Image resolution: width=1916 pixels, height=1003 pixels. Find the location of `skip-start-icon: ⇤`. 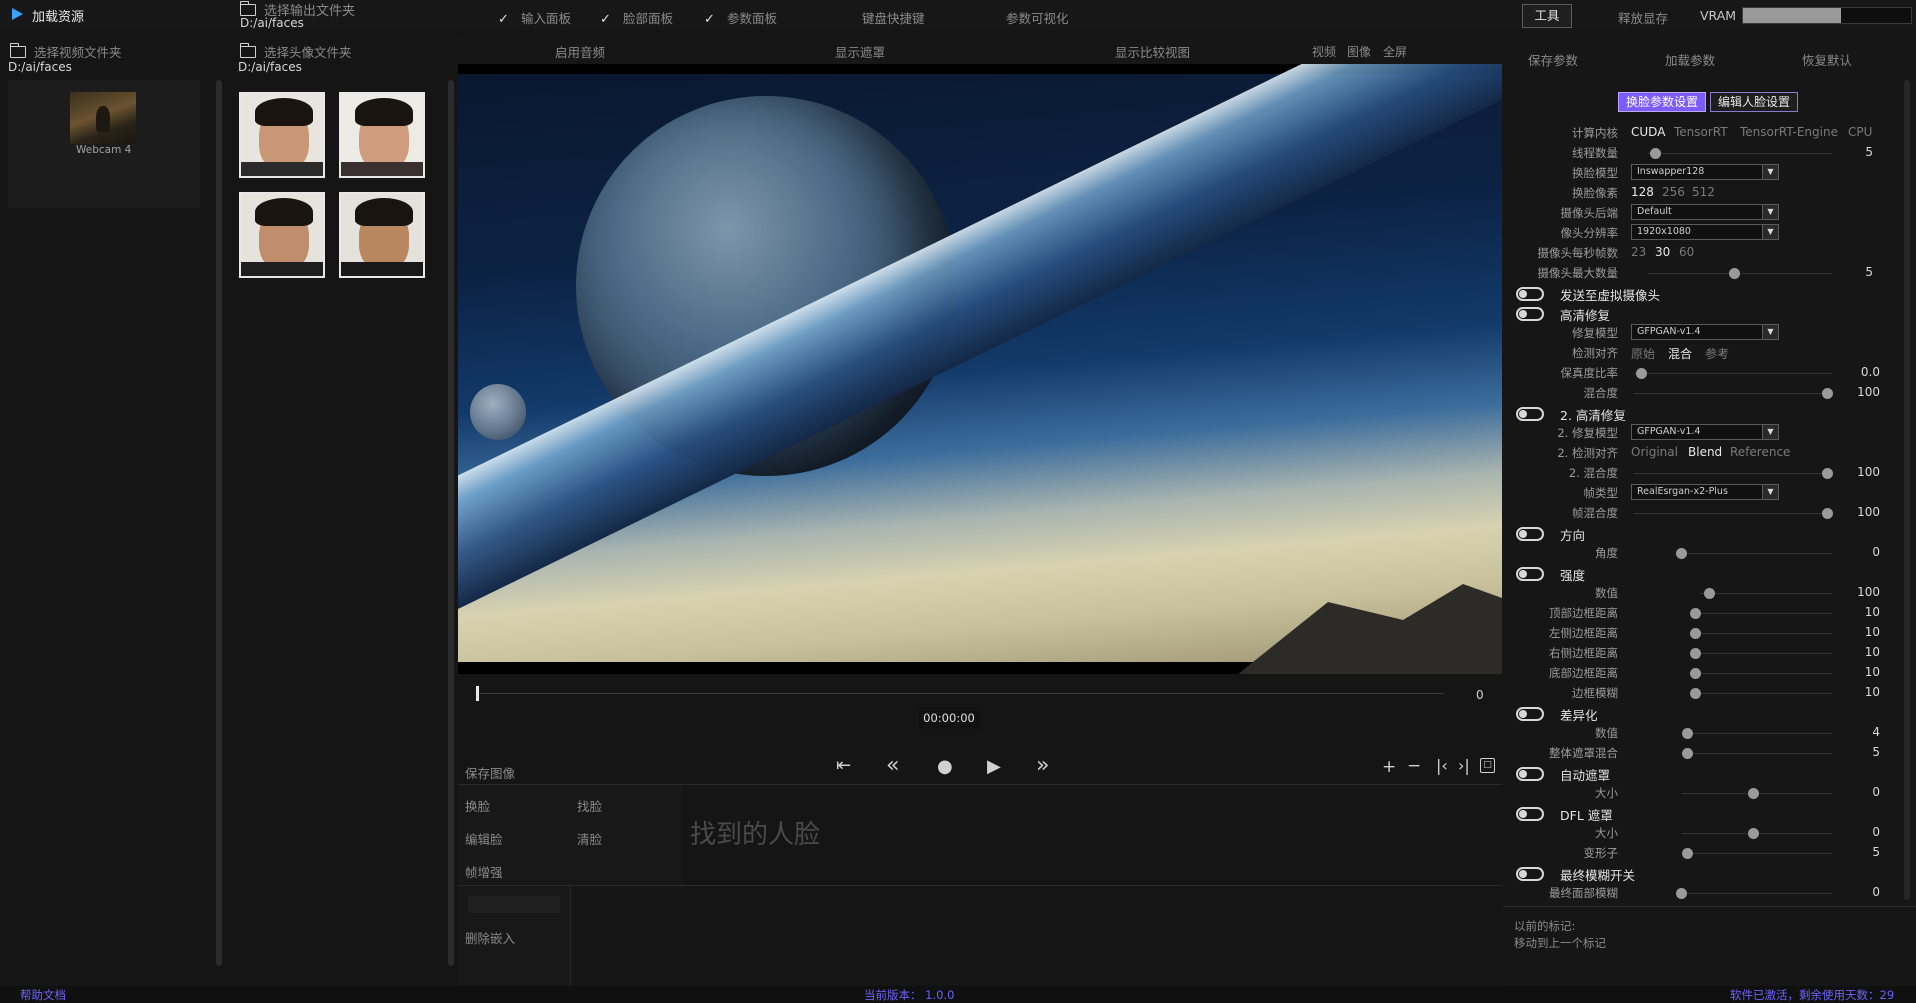

skip-start-icon: ⇤ is located at coordinates (843, 765).